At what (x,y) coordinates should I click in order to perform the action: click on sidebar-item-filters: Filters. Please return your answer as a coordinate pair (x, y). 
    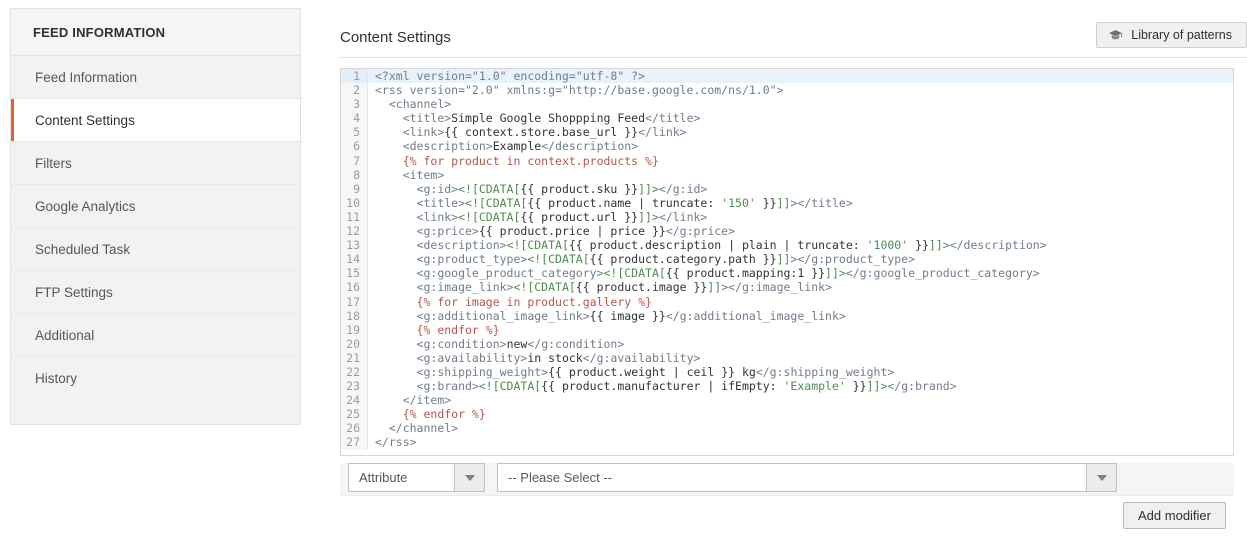
    Looking at the image, I should click on (155, 163).